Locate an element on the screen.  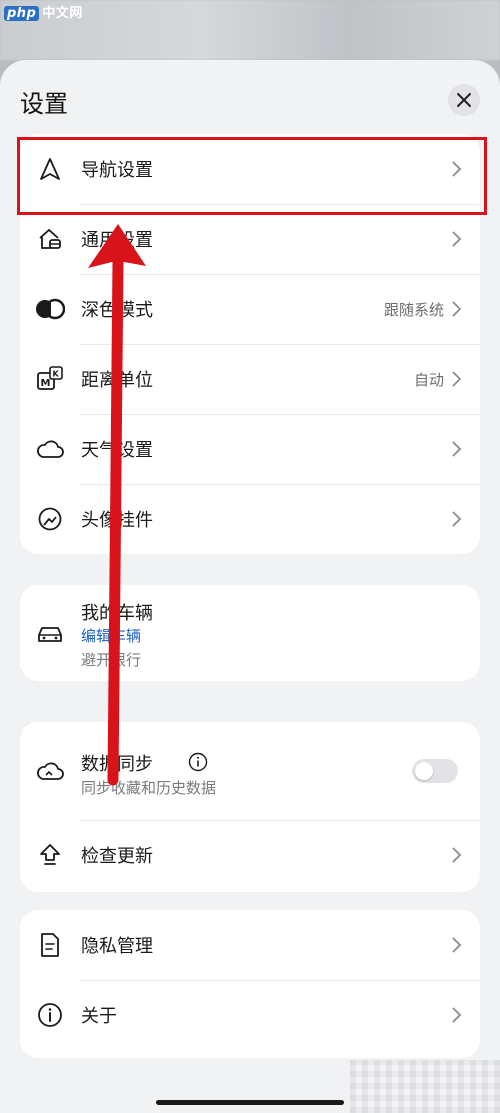
about-card: 隐私管理 关于 is located at coordinates (250, 984).